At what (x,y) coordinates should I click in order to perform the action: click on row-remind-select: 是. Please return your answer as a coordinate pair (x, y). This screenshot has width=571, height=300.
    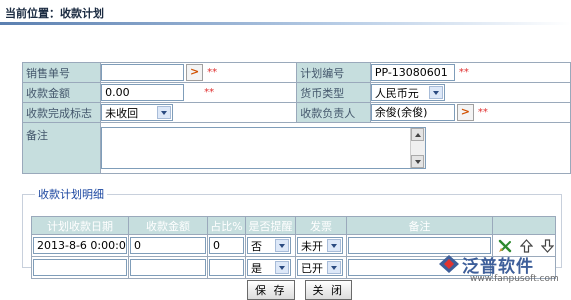
    Looking at the image, I should click on (269, 267).